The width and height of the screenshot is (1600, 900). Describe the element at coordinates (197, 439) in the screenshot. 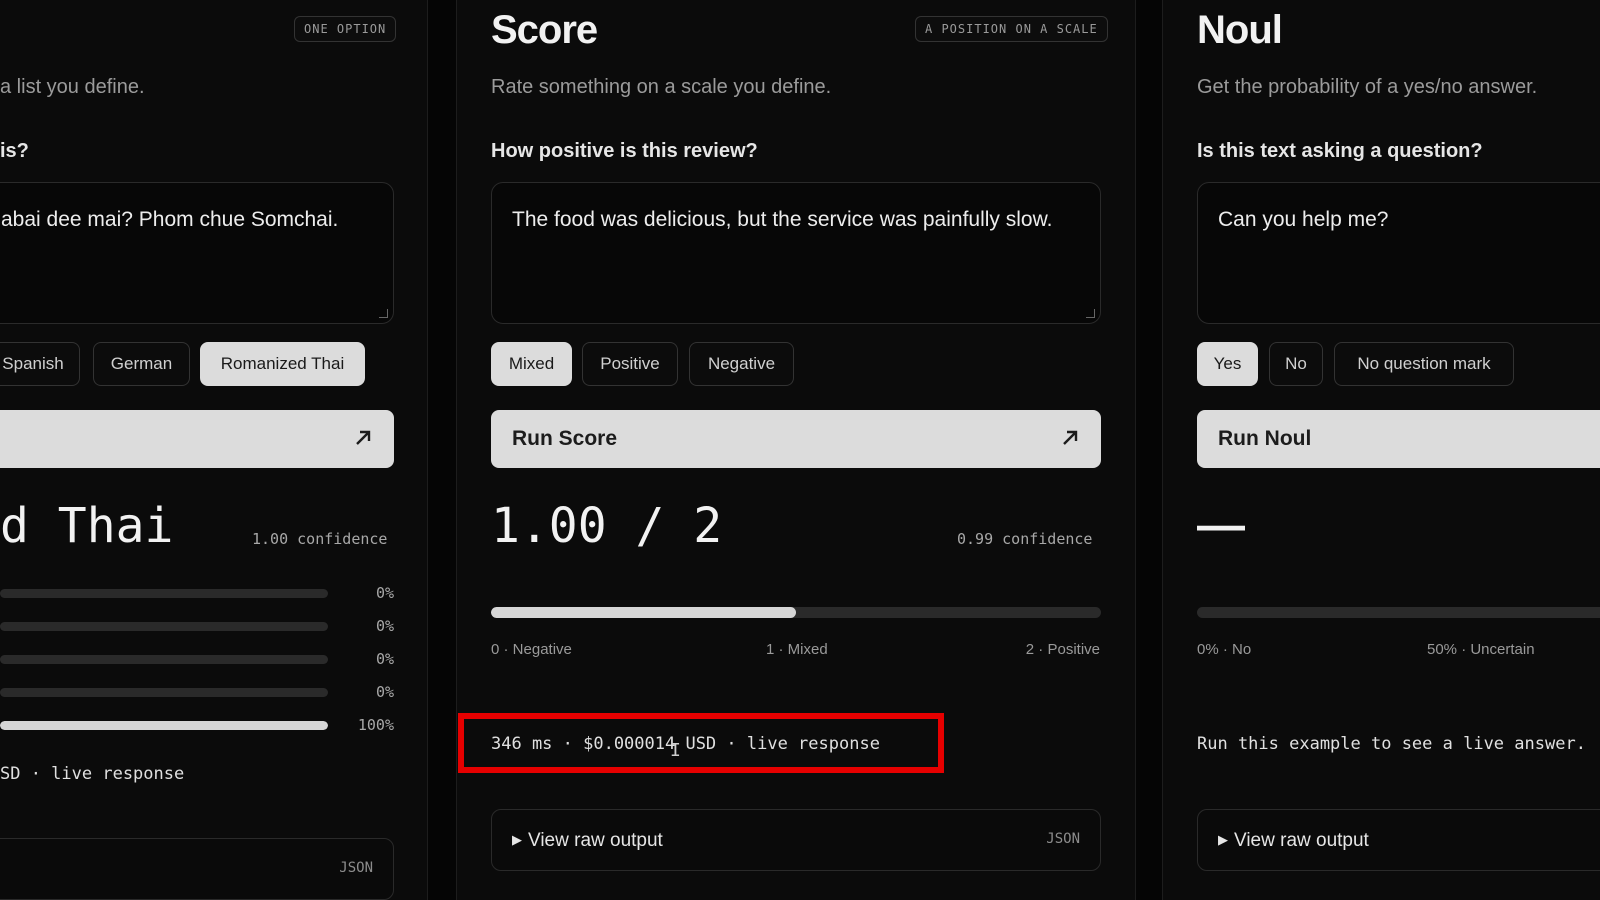

I see `run-button` at that location.